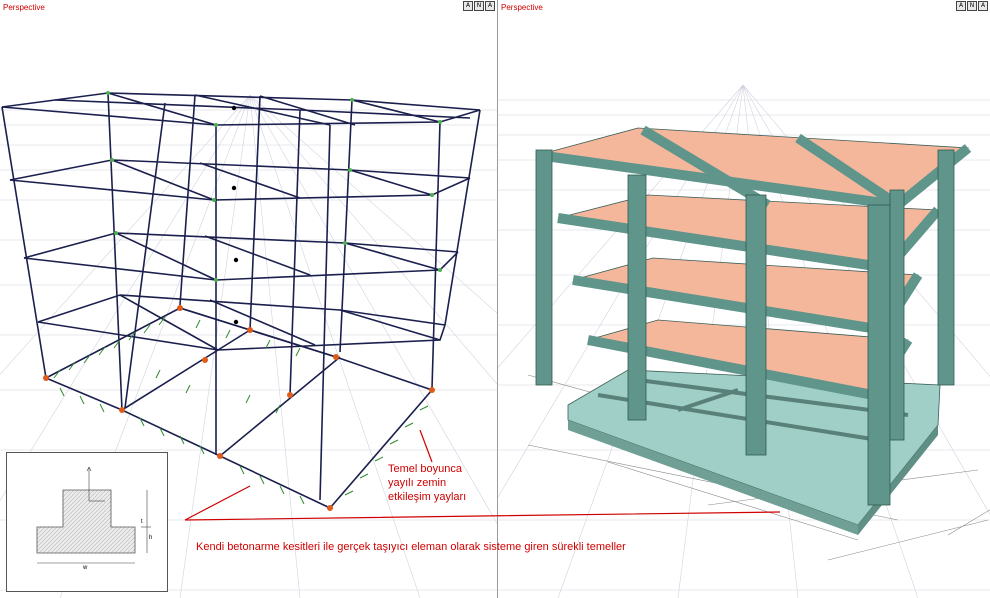 This screenshot has width=990, height=598. Describe the element at coordinates (142, 522) in the screenshot. I see `dim-top-label: t` at that location.